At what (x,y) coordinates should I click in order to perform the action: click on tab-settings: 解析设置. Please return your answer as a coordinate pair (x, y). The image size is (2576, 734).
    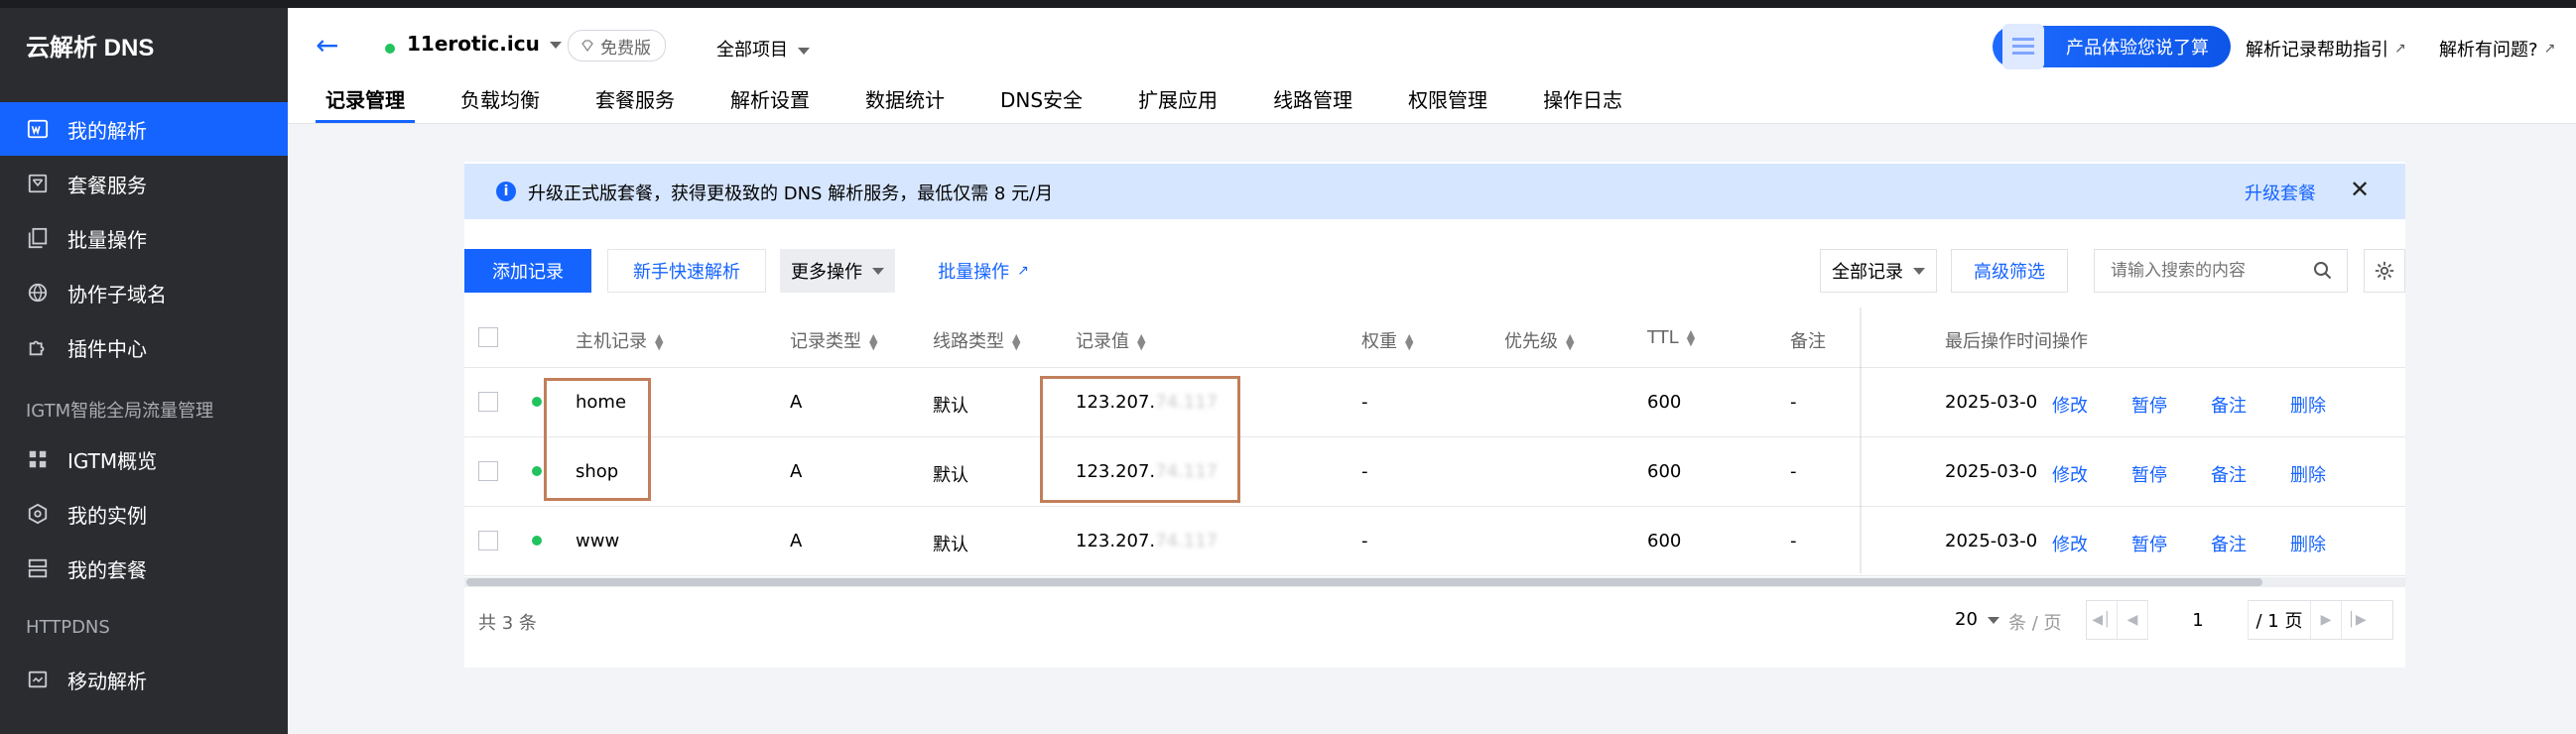
    Looking at the image, I should click on (770, 106).